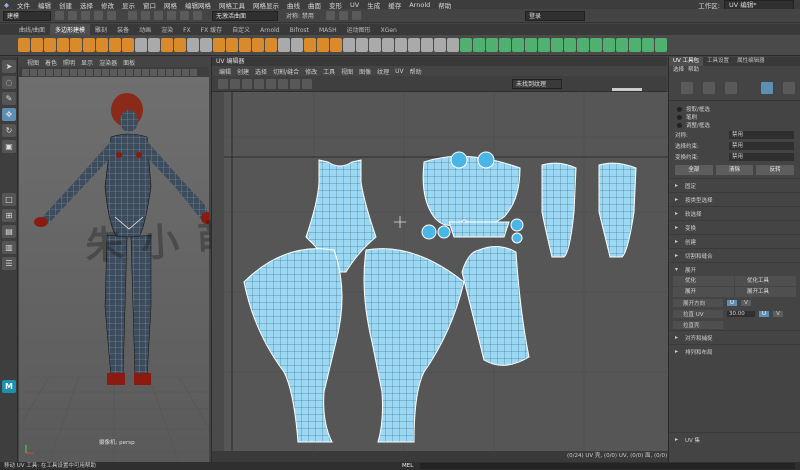 This screenshot has height=470, width=800. What do you see at coordinates (517, 225) in the screenshot?
I see `uv-shell-piece-a` at bounding box center [517, 225].